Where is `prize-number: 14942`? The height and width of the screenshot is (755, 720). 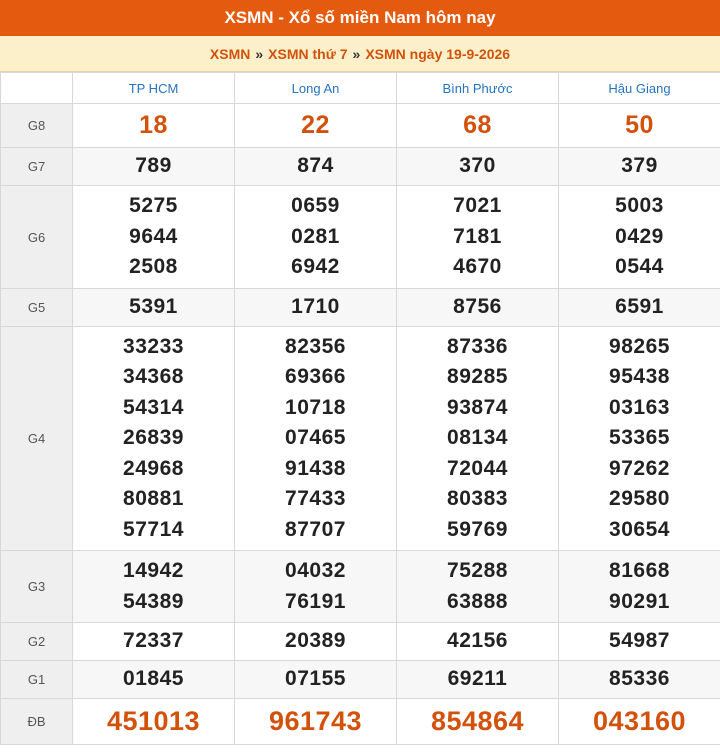
prize-number: 14942 is located at coordinates (153, 570).